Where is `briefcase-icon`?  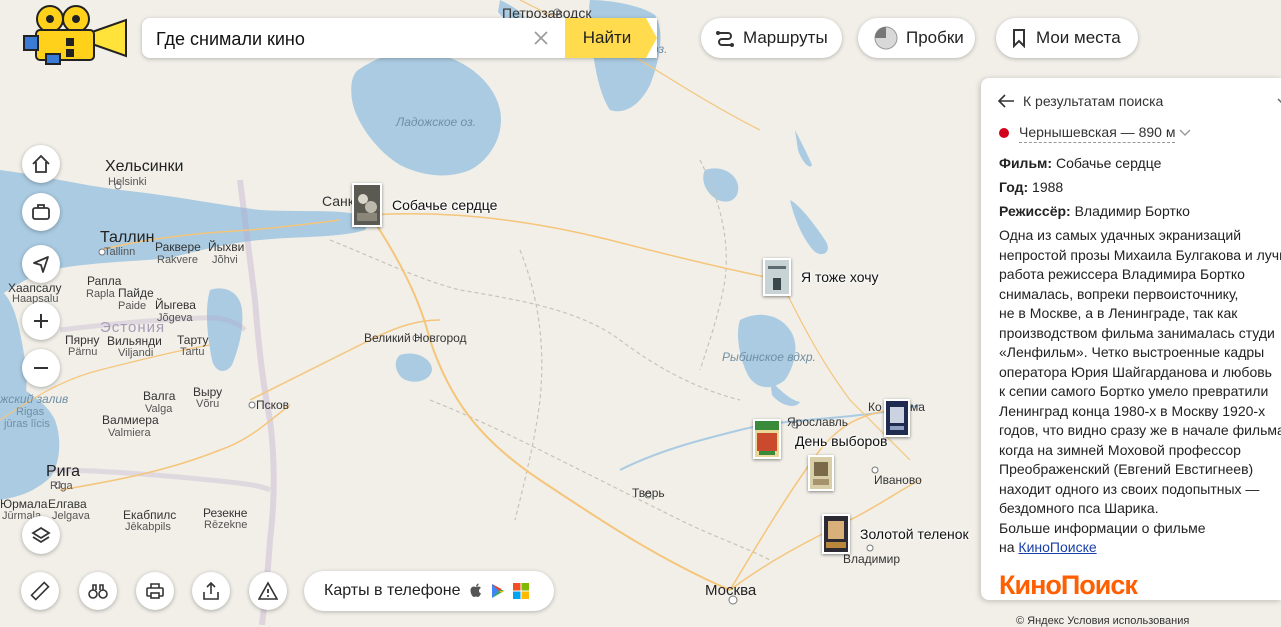
briefcase-icon is located at coordinates (41, 212).